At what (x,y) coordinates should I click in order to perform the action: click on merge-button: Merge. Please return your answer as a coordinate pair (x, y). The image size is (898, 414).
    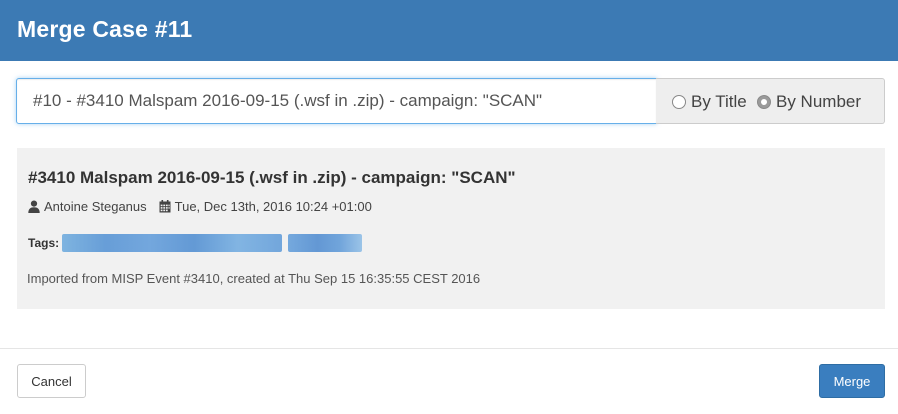
    Looking at the image, I should click on (852, 381).